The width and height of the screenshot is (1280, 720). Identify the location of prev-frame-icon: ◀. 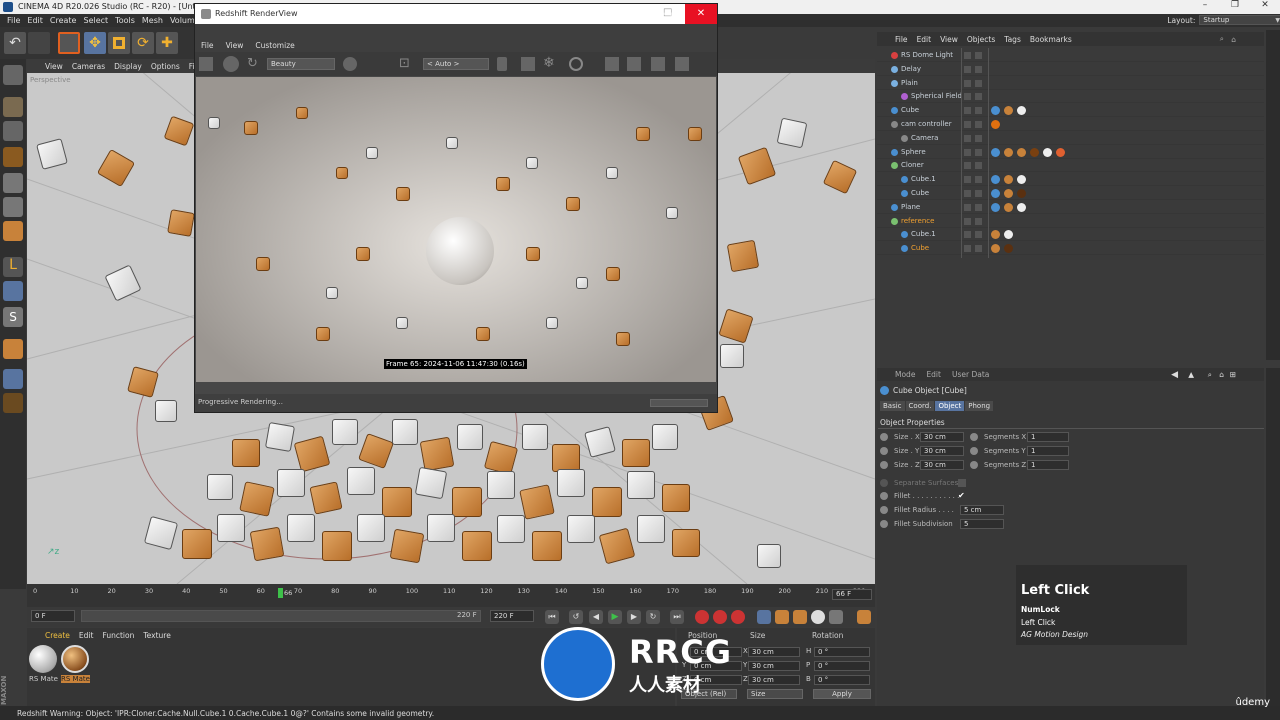
(596, 617).